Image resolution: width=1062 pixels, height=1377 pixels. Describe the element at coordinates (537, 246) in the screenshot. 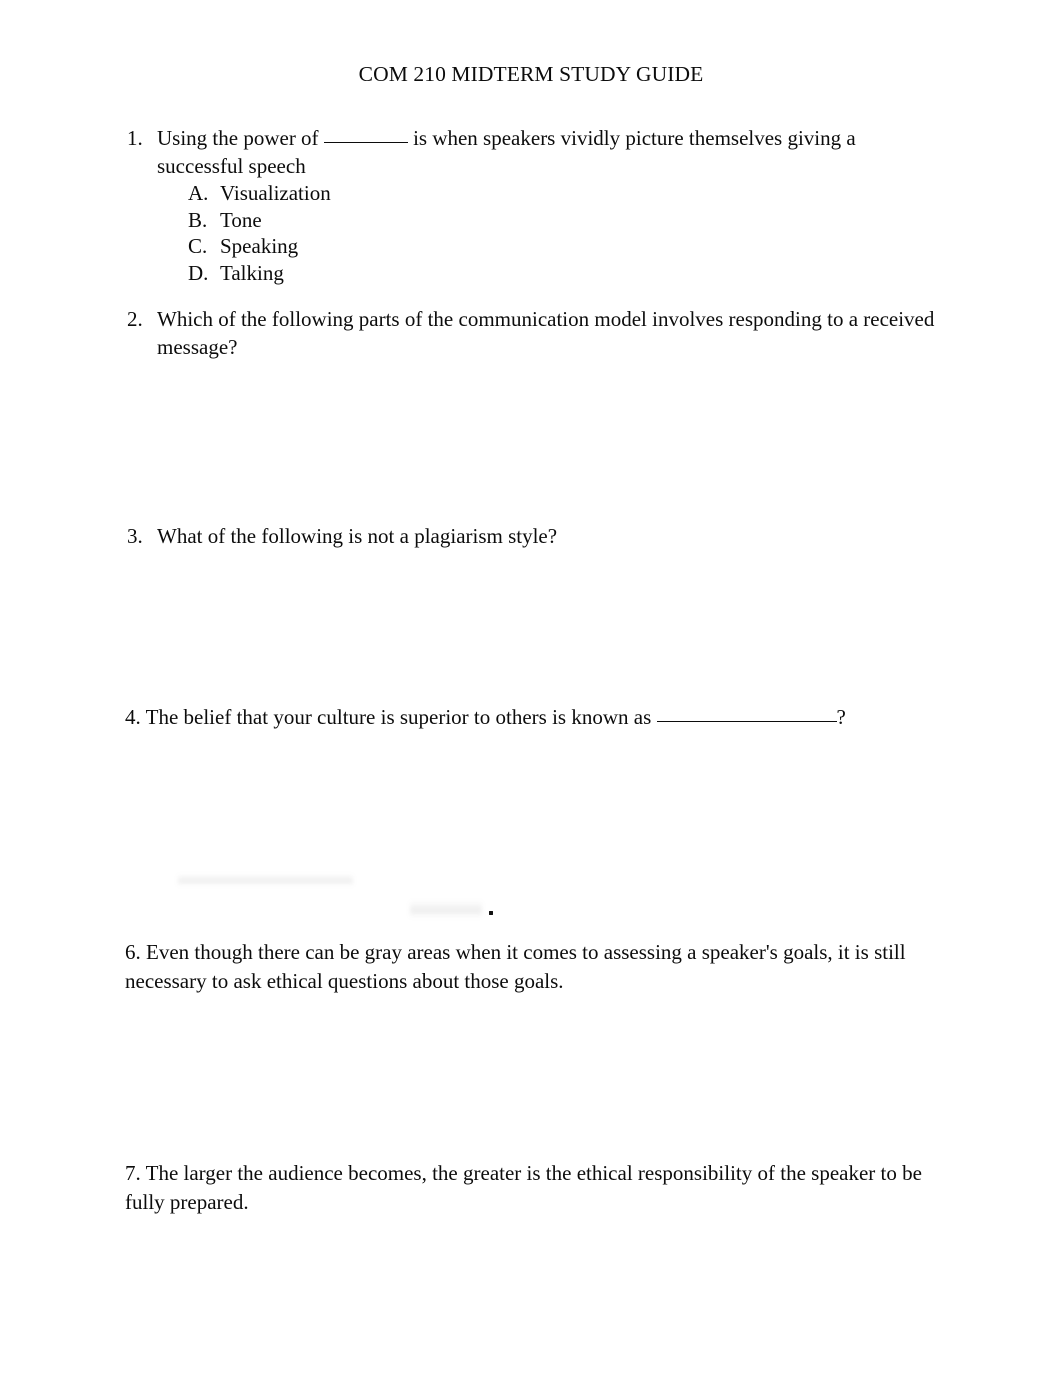

I see `question-1-option-c: C. Speaking` at that location.